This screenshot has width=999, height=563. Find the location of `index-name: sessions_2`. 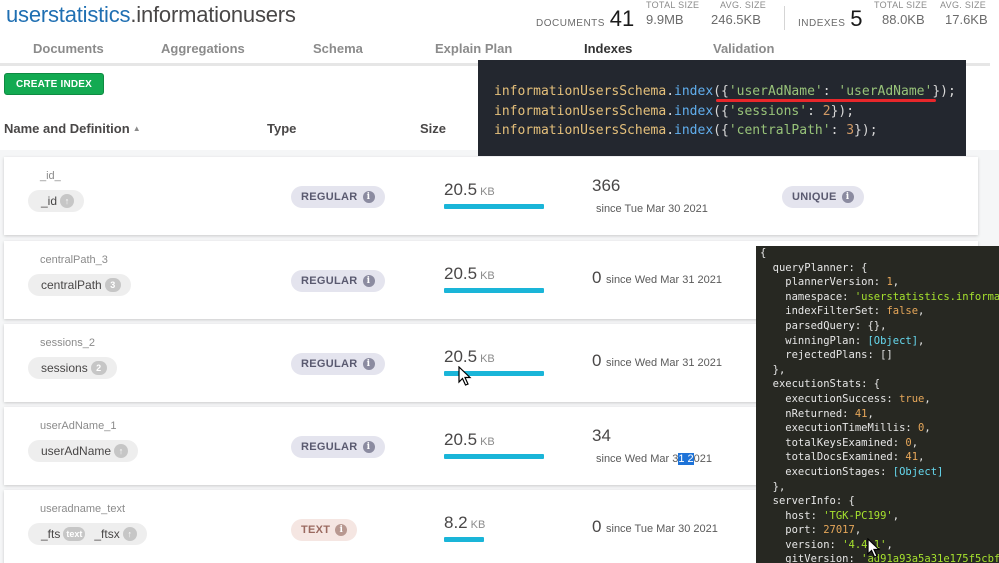

index-name: sessions_2 is located at coordinates (68, 343).